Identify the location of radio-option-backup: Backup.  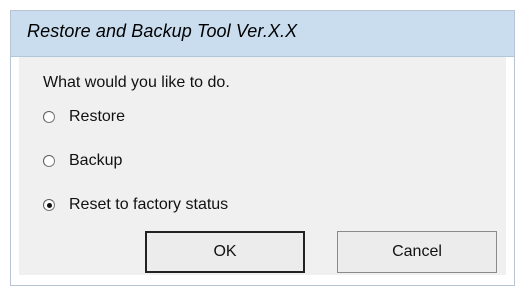
(82, 161).